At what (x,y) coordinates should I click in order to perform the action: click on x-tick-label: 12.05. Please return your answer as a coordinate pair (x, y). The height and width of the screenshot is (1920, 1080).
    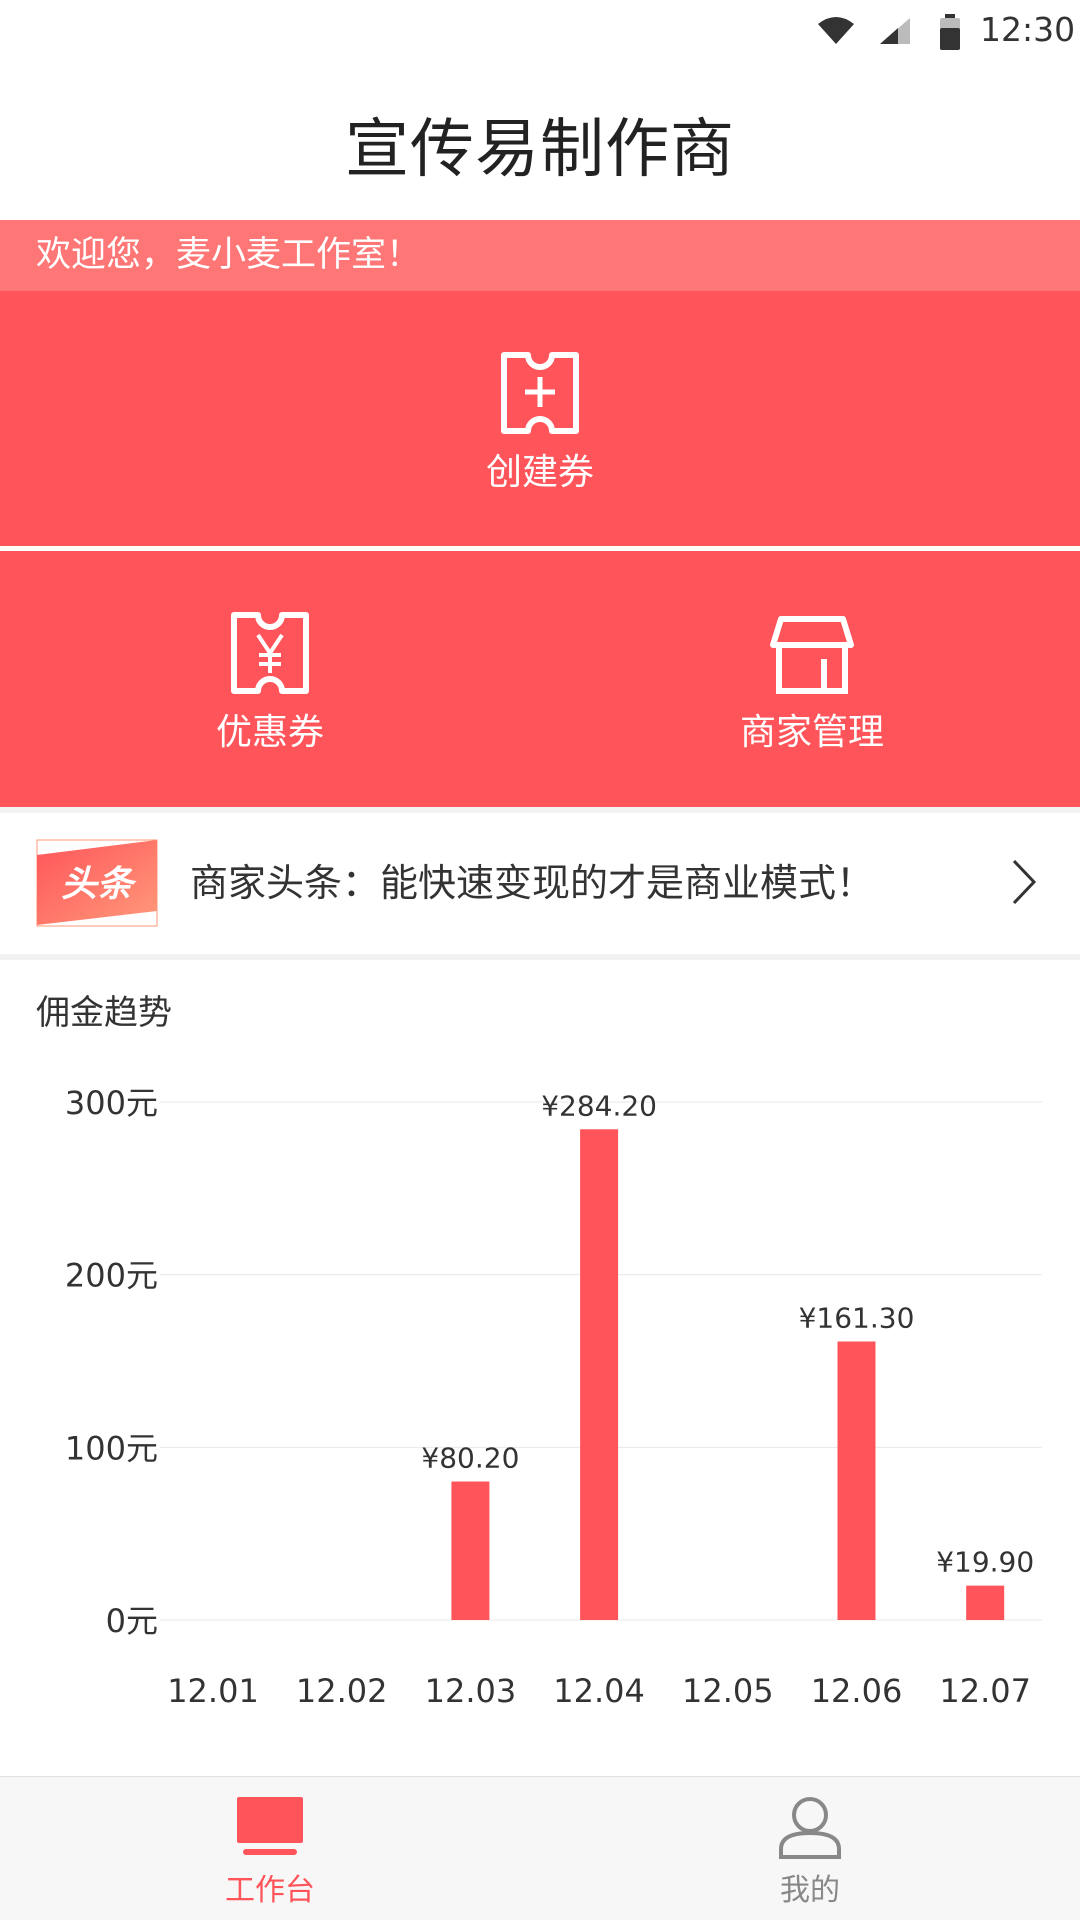
    Looking at the image, I should click on (728, 1691).